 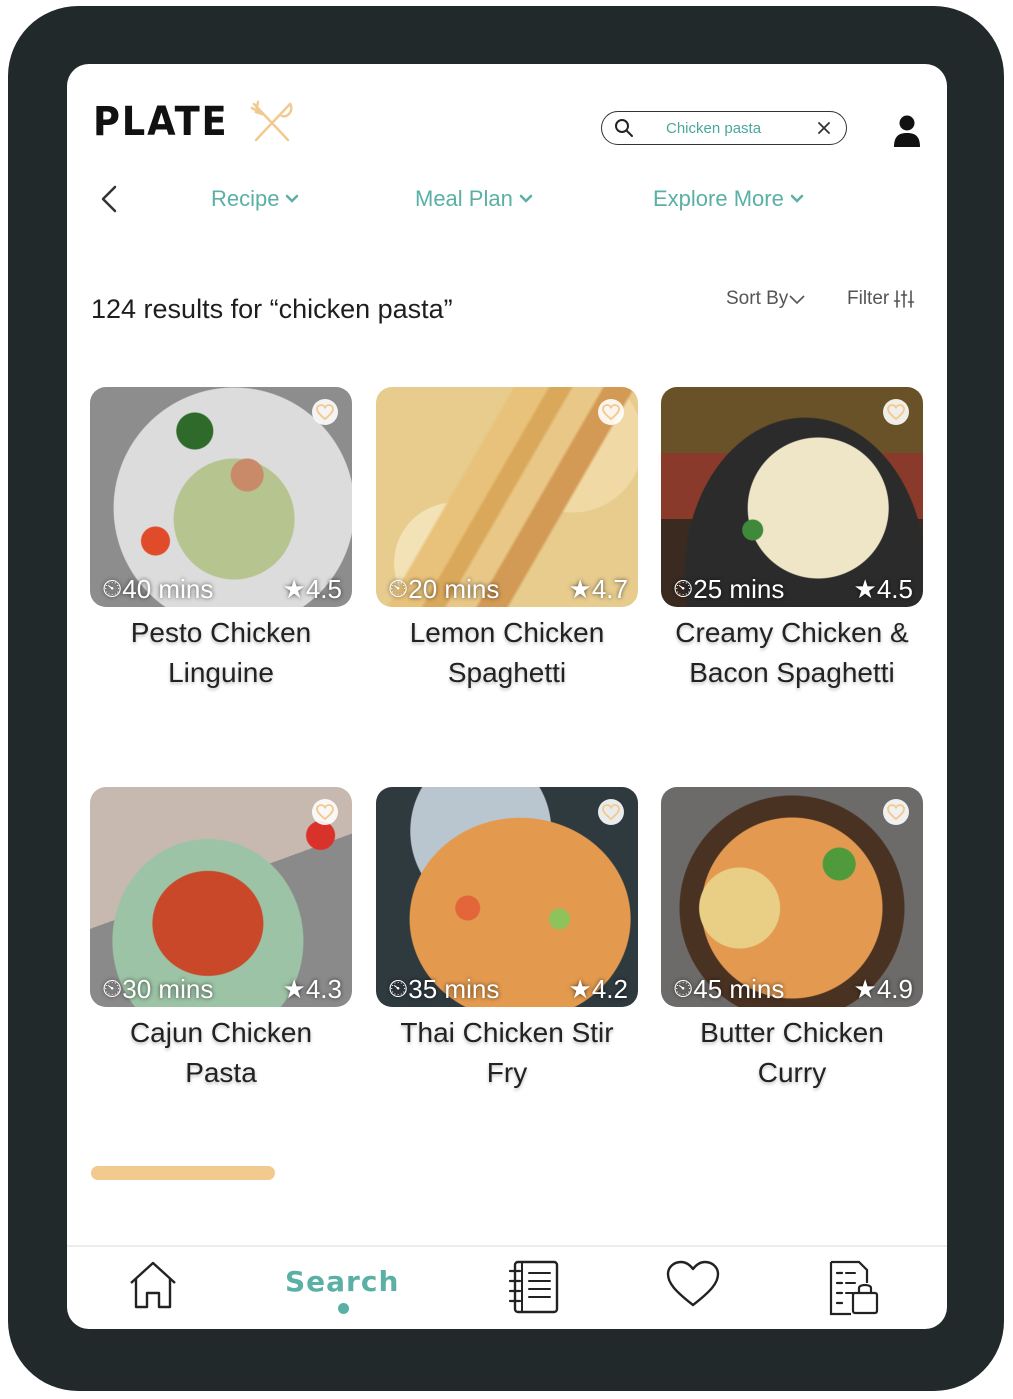 What do you see at coordinates (153, 1286) in the screenshot?
I see `home-icon` at bounding box center [153, 1286].